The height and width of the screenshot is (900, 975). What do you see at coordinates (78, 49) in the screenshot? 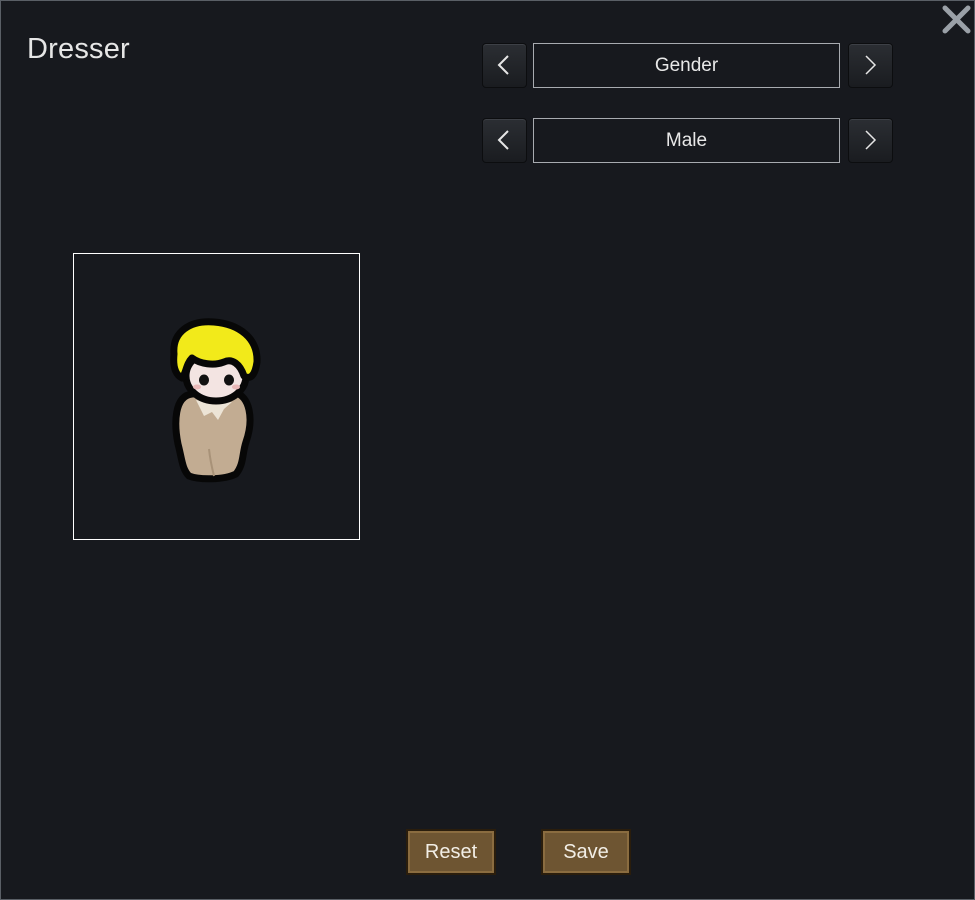
I see `dialog-title: Dresser` at bounding box center [78, 49].